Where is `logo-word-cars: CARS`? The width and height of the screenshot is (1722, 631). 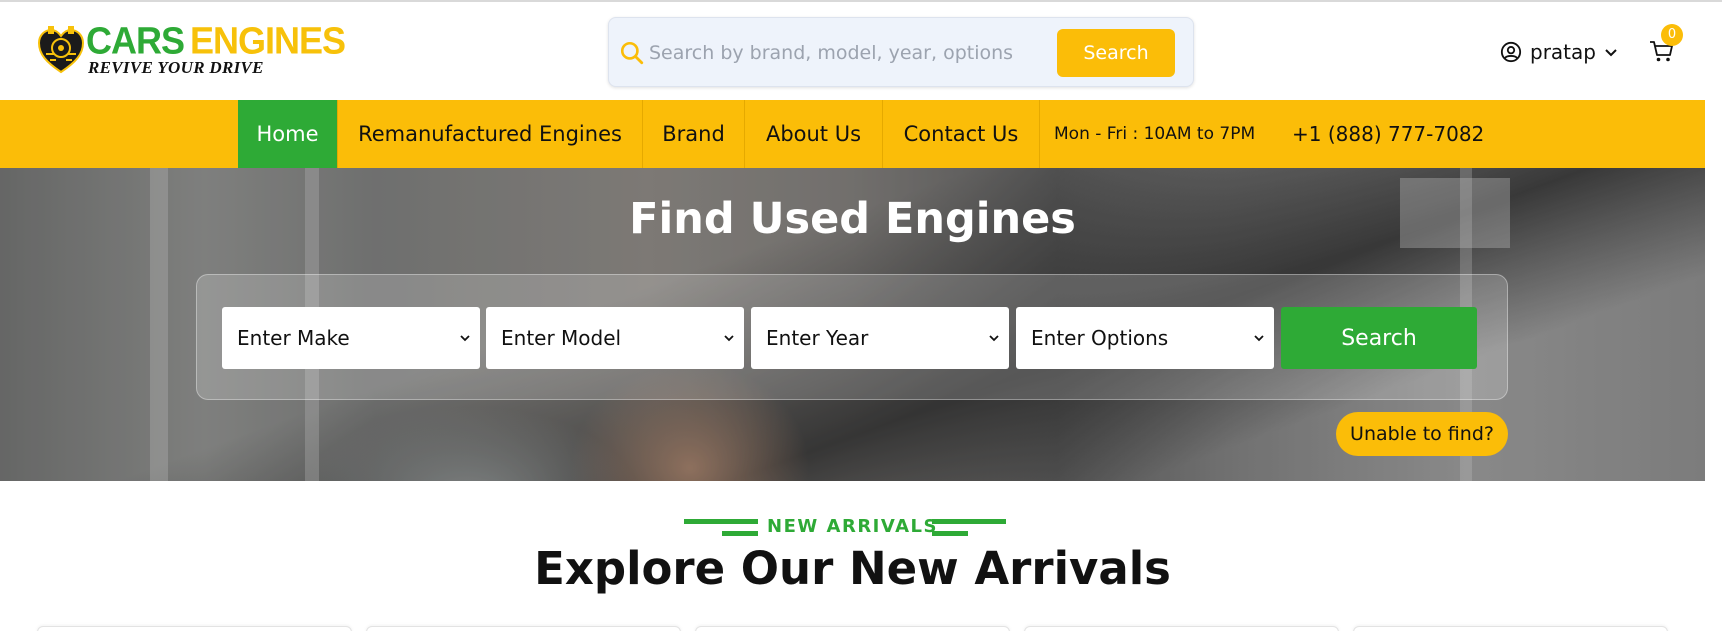
logo-word-cars: CARS is located at coordinates (135, 40).